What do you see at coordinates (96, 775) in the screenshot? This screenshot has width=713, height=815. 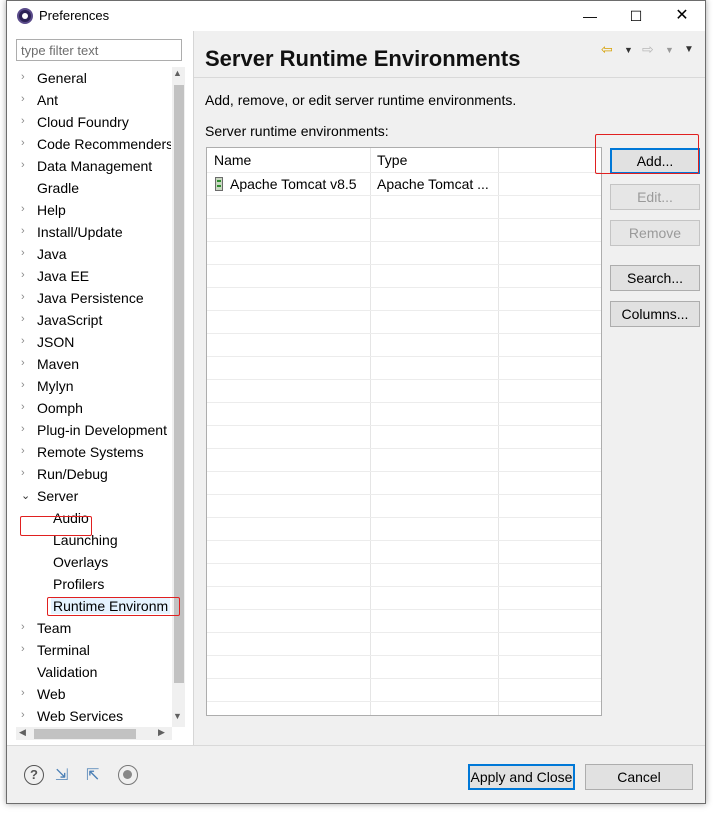 I see `export-icon: ⇱` at bounding box center [96, 775].